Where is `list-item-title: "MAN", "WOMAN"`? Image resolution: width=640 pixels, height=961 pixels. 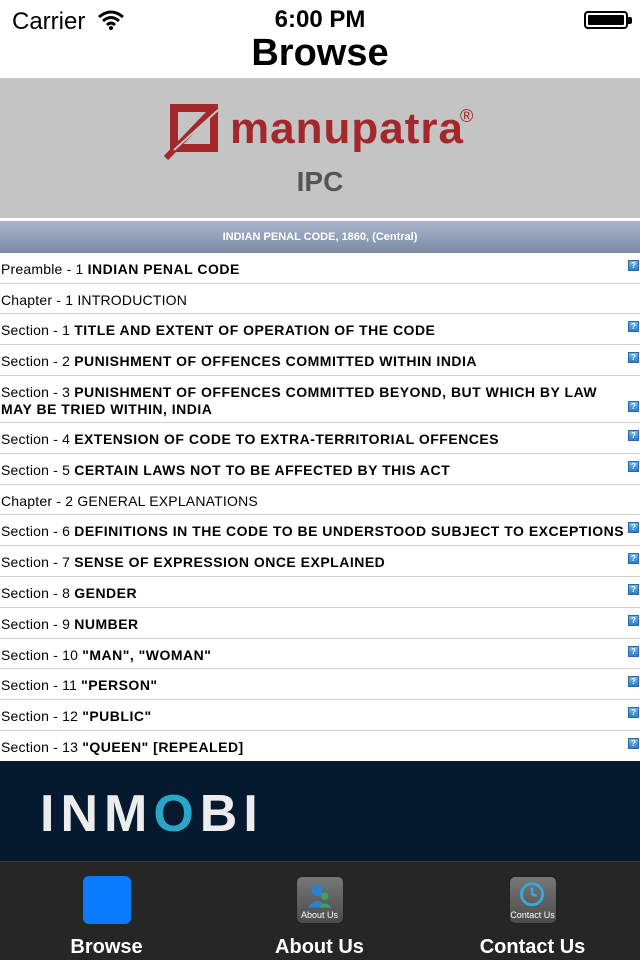
list-item-title: "MAN", "WOMAN" is located at coordinates (147, 655).